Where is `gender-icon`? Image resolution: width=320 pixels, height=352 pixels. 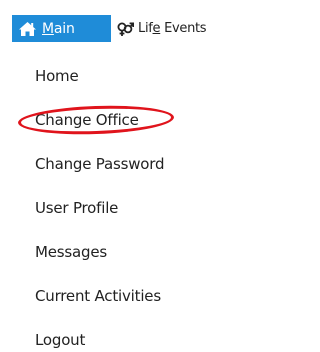 gender-icon is located at coordinates (125, 29).